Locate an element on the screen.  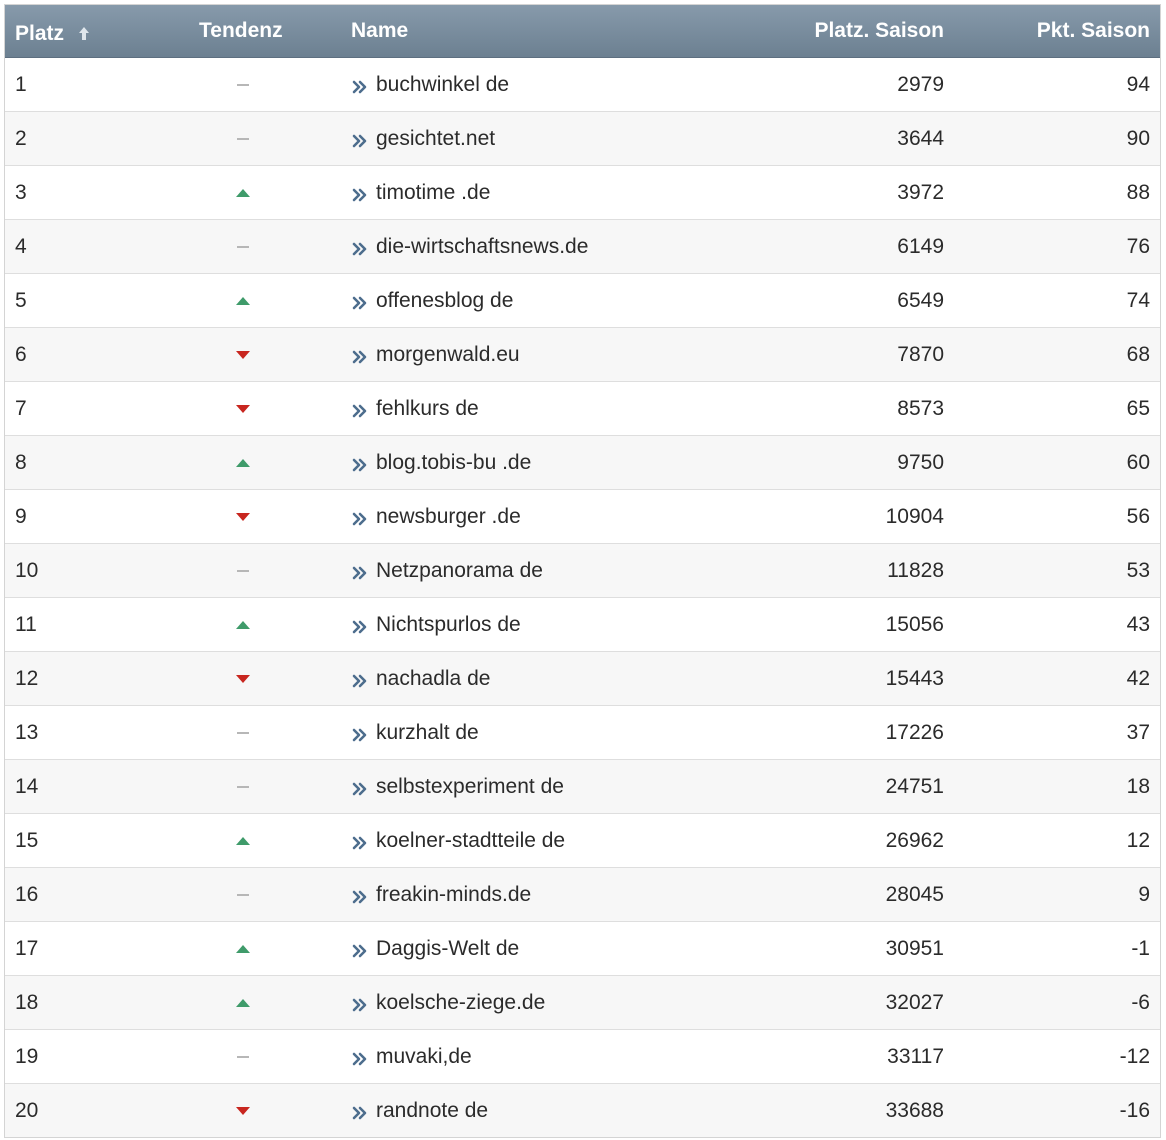
rank-cell: 14 is located at coordinates (27, 786).